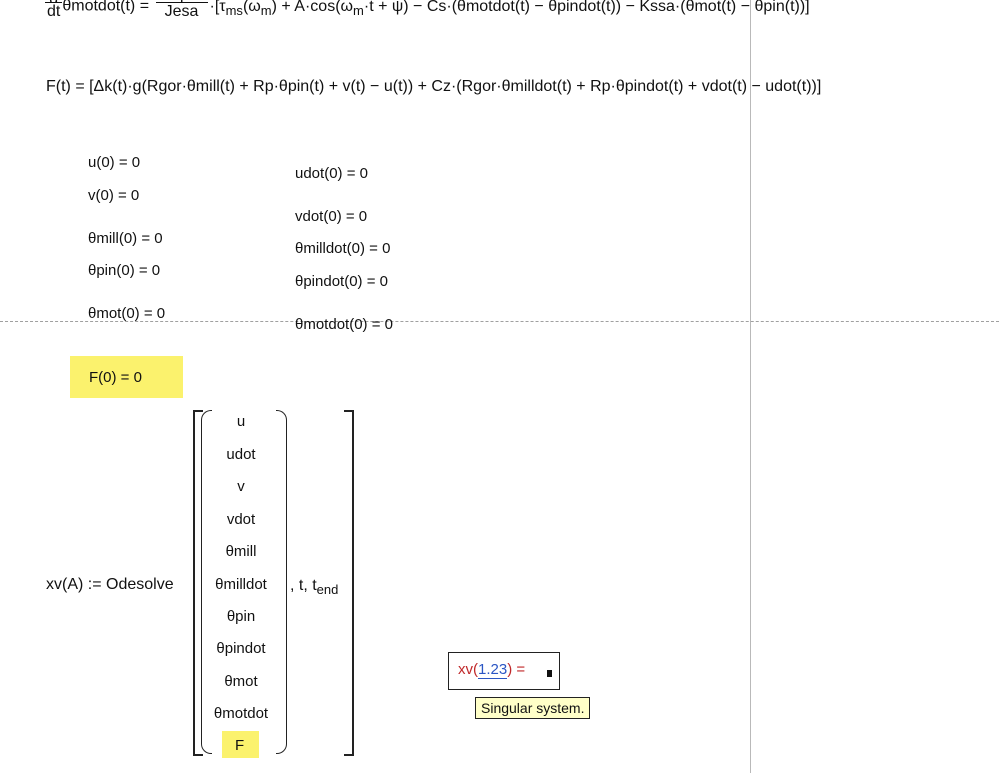 The image size is (999, 773). What do you see at coordinates (241, 681) in the screenshot?
I see `vector-item-theta-mot: θmot` at bounding box center [241, 681].